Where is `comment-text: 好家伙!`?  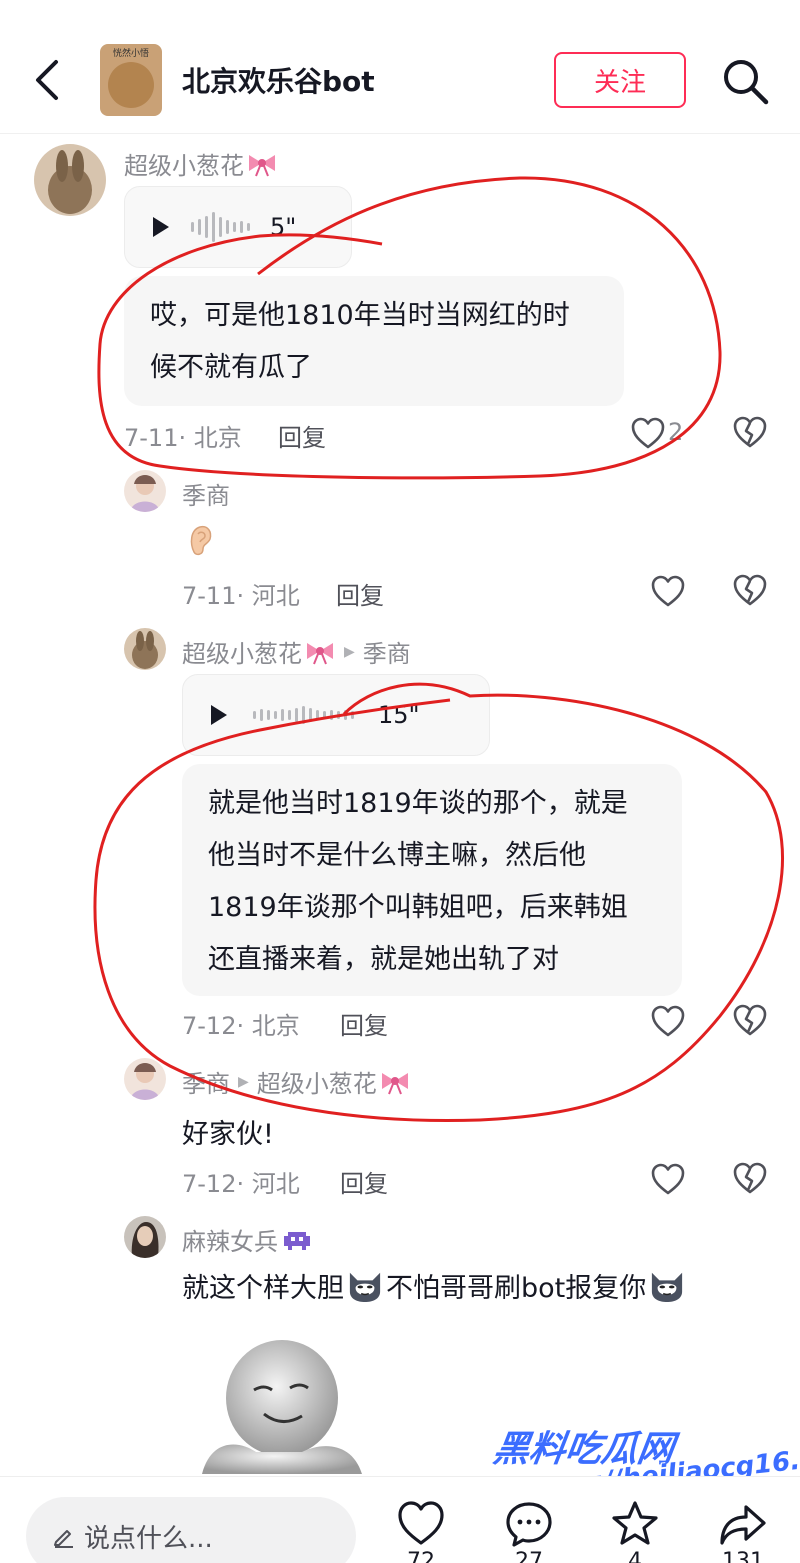 comment-text: 好家伙! is located at coordinates (228, 1134).